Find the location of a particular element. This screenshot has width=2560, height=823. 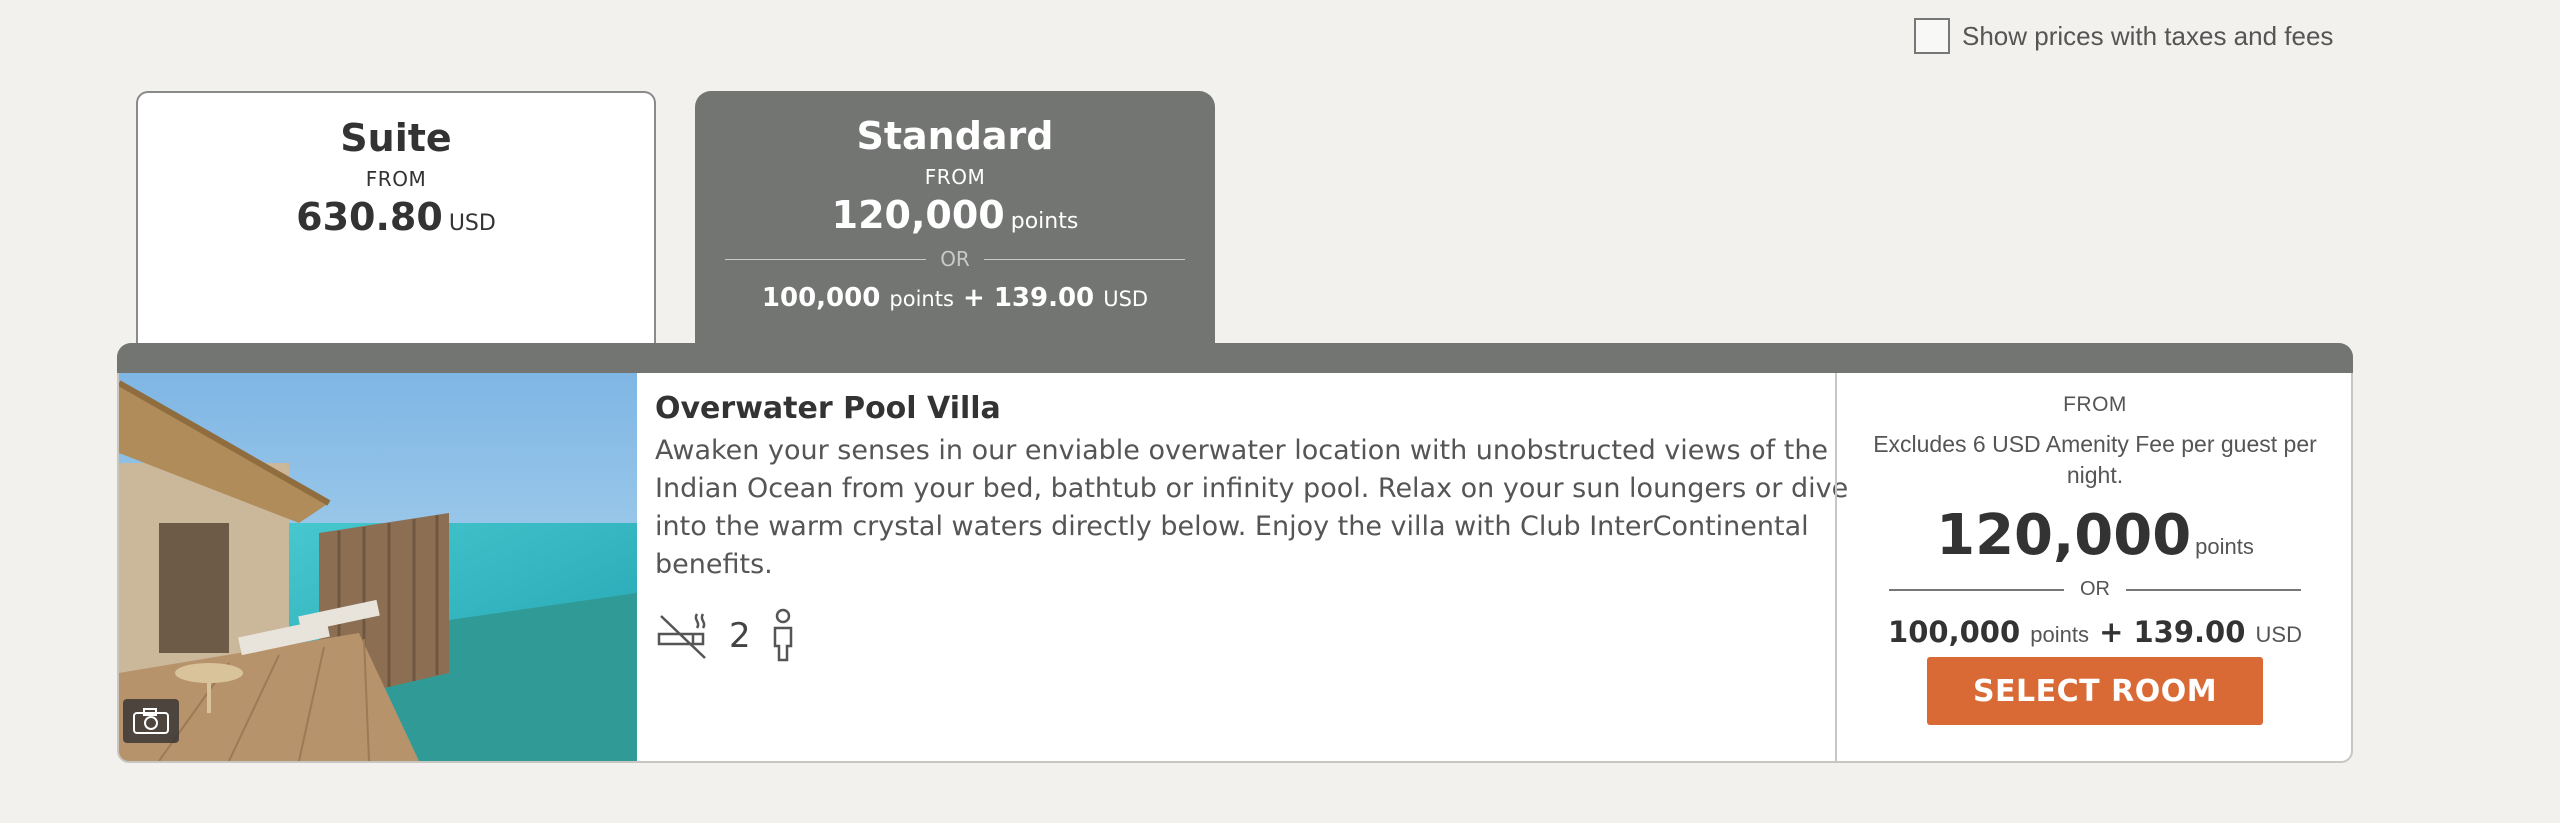

currency: USD is located at coordinates (472, 223).